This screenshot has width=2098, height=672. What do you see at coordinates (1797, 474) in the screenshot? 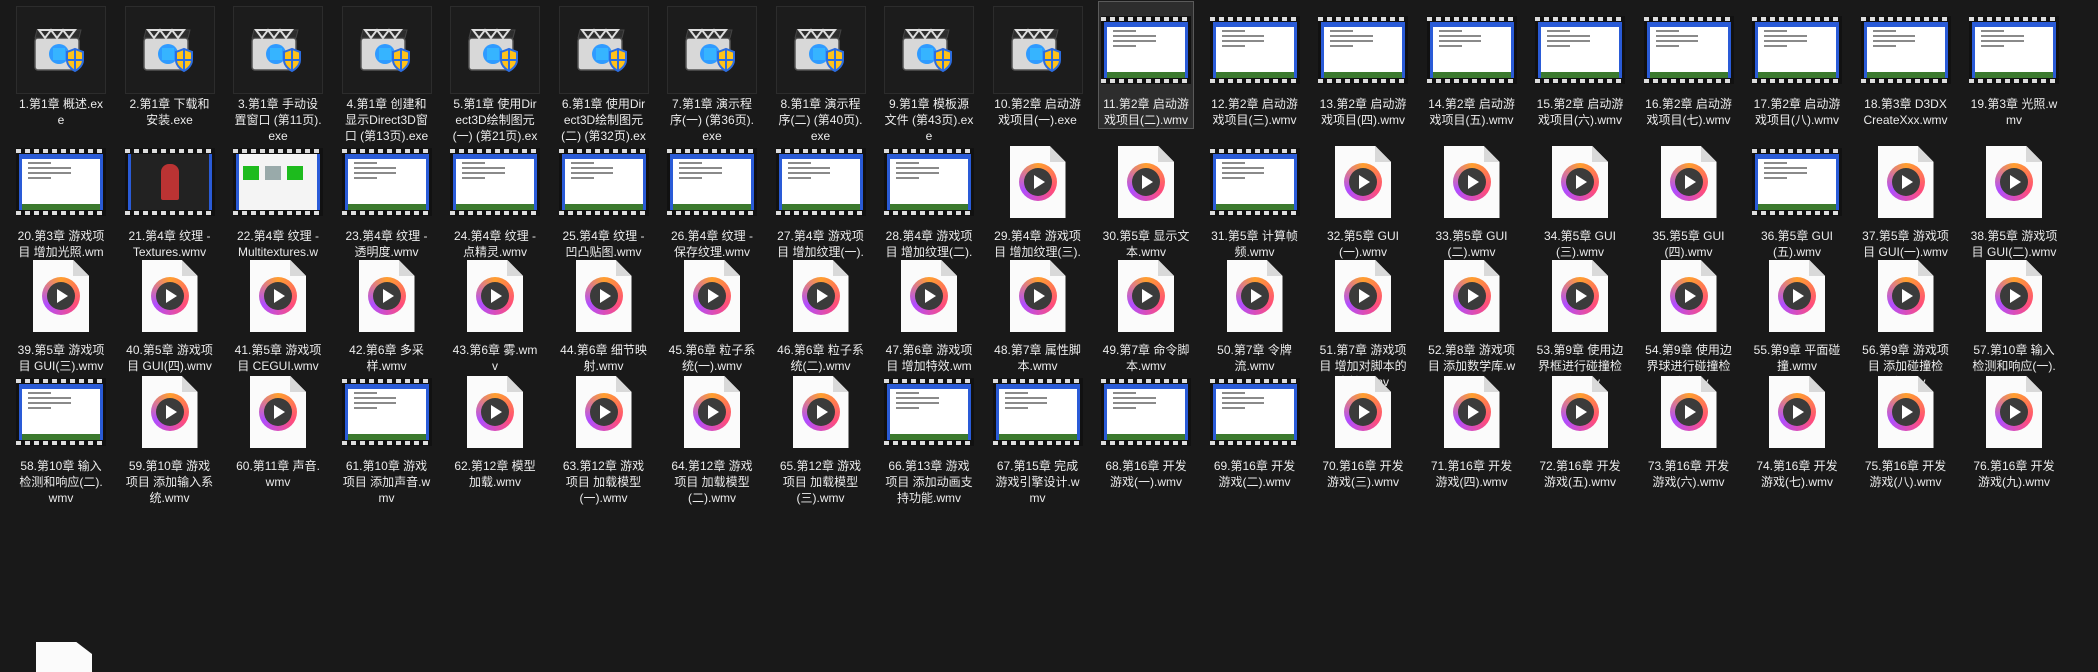
I see `file-name: 74.第16章 开发游戏(七).wmv` at bounding box center [1797, 474].